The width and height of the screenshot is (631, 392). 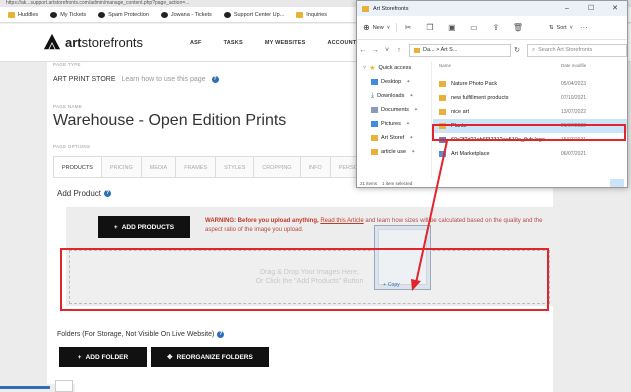 What do you see at coordinates (186, 14) in the screenshot?
I see `bookmark-jowana-tickets: Jowana - Tickets` at bounding box center [186, 14].